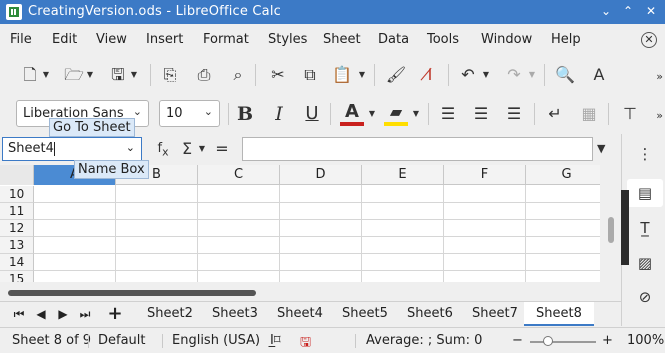 This screenshot has height=353, width=665. What do you see at coordinates (403, 175) in the screenshot?
I see `column-header-e: E` at bounding box center [403, 175].